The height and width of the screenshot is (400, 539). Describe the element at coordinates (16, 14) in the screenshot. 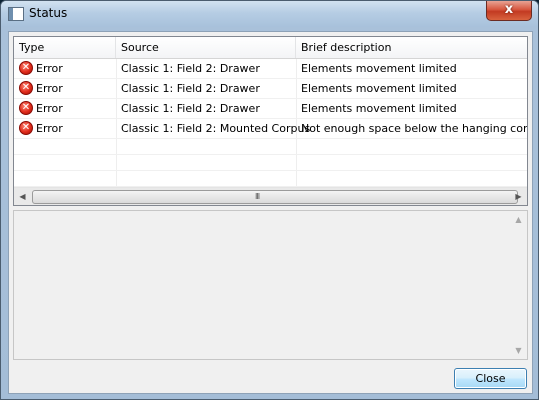

I see `window-icon` at that location.